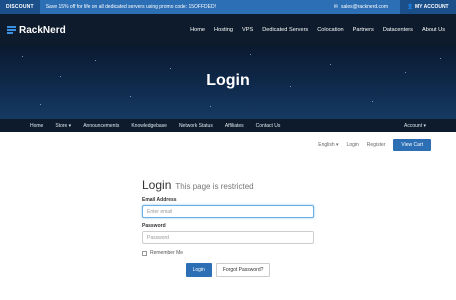  I want to click on form-actions: Login Forgot Password?, so click(228, 270).